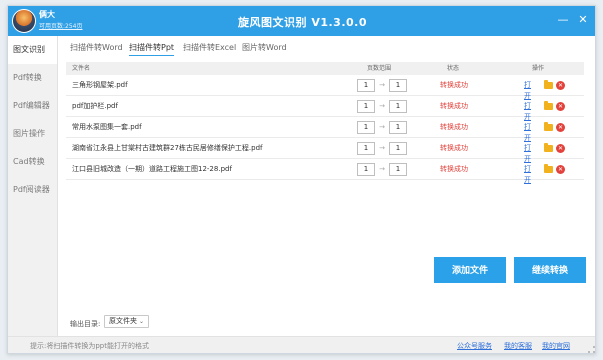 This screenshot has width=603, height=360. Describe the element at coordinates (470, 270) in the screenshot. I see `add-file-button: 添加文件` at that location.